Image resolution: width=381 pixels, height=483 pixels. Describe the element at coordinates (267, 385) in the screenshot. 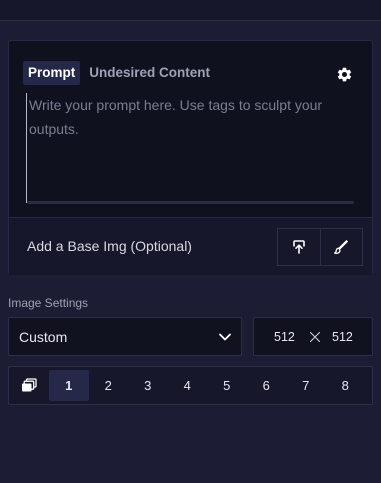

I see `count-option-6: 6` at that location.